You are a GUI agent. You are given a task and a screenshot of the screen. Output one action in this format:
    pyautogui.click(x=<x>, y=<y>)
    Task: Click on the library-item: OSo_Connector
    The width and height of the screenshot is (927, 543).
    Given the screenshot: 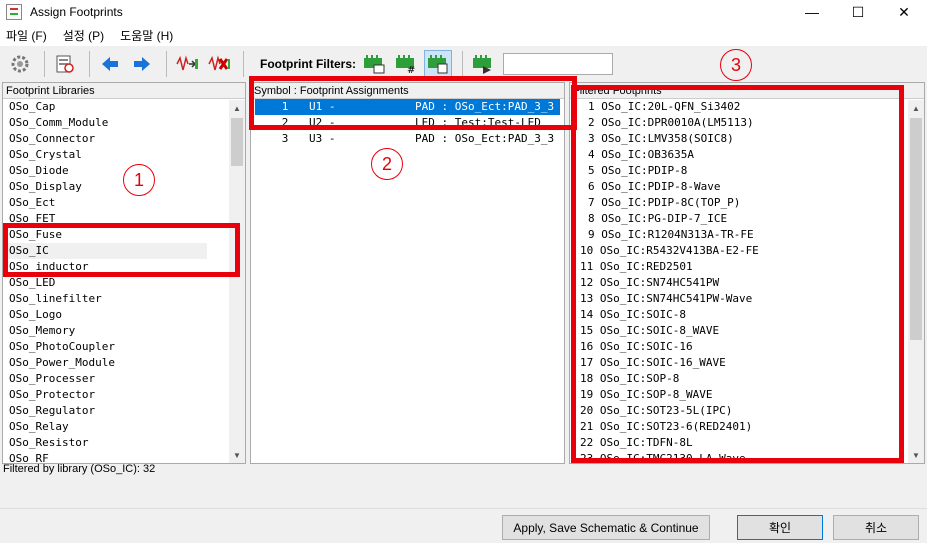 What is the action you would take?
    pyautogui.click(x=124, y=139)
    